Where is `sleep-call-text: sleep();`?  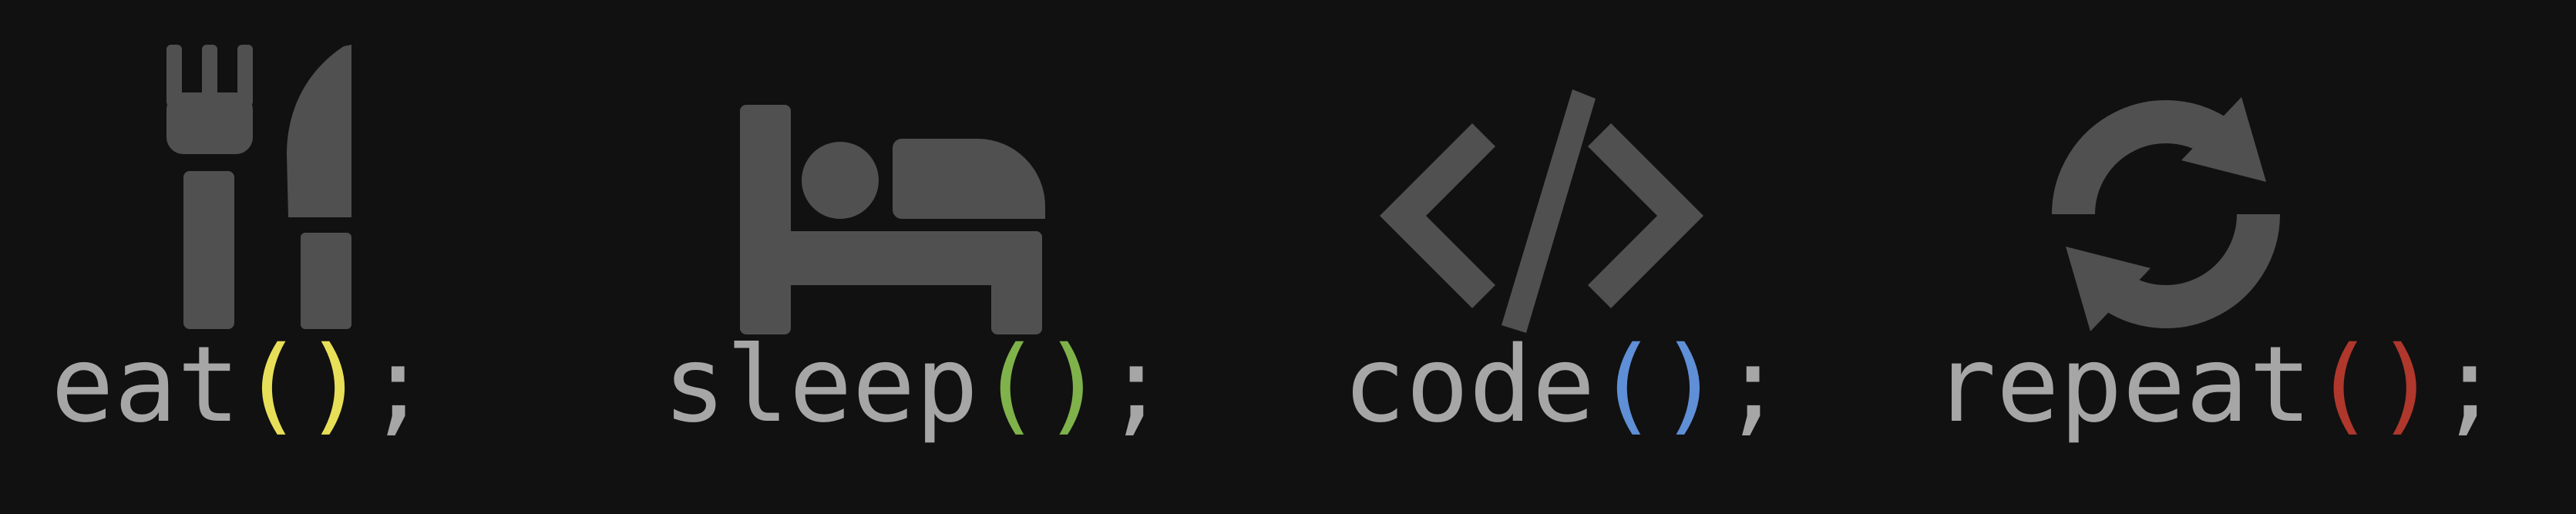 sleep-call-text: sleep(); is located at coordinates (915, 385).